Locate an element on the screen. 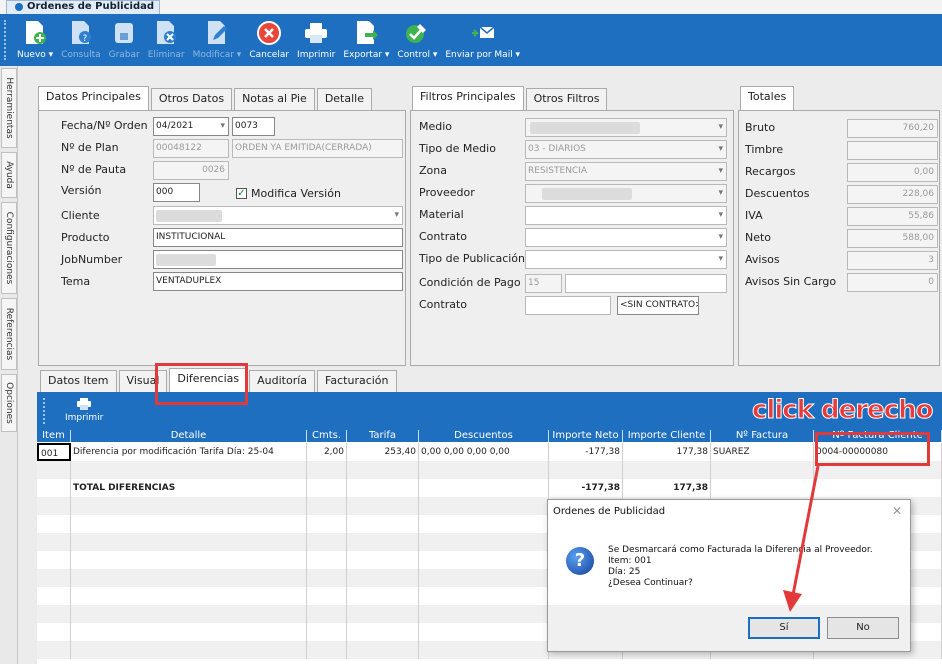 The height and width of the screenshot is (664, 942). plan-input: 00048122 is located at coordinates (191, 148).